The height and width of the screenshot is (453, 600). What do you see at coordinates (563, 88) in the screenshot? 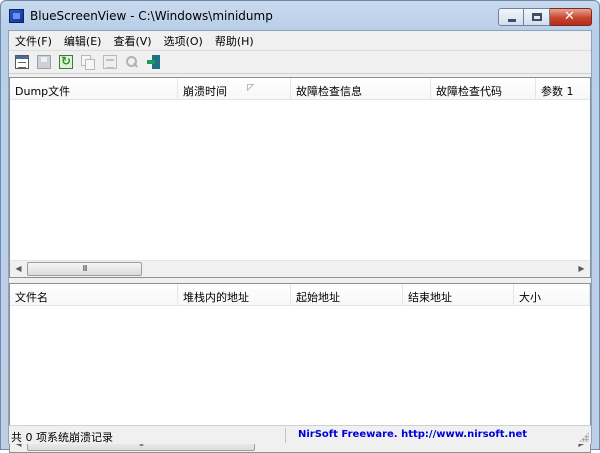
I see `column-header-parameter-1: 参数 1` at bounding box center [563, 88].